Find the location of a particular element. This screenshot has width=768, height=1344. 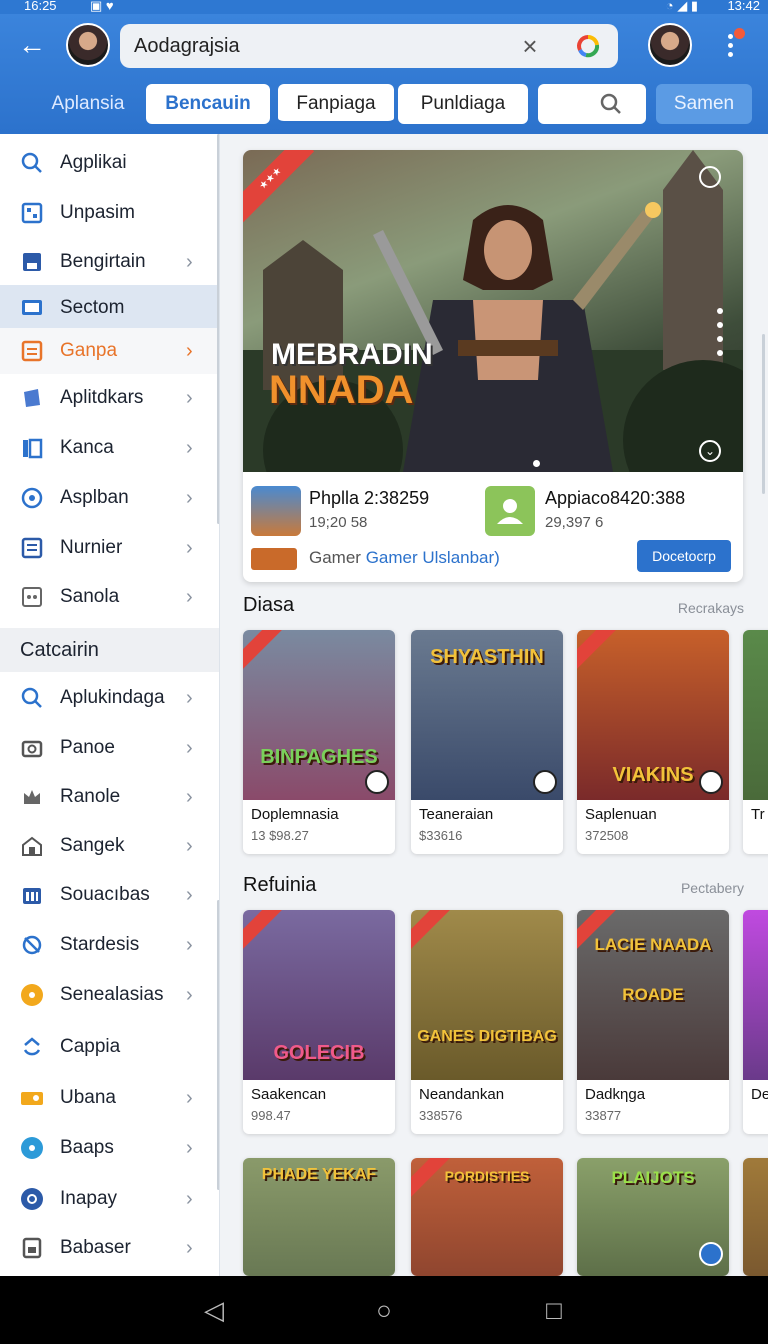

sidebar-item-label: Bengirtain is located at coordinates (103, 261).